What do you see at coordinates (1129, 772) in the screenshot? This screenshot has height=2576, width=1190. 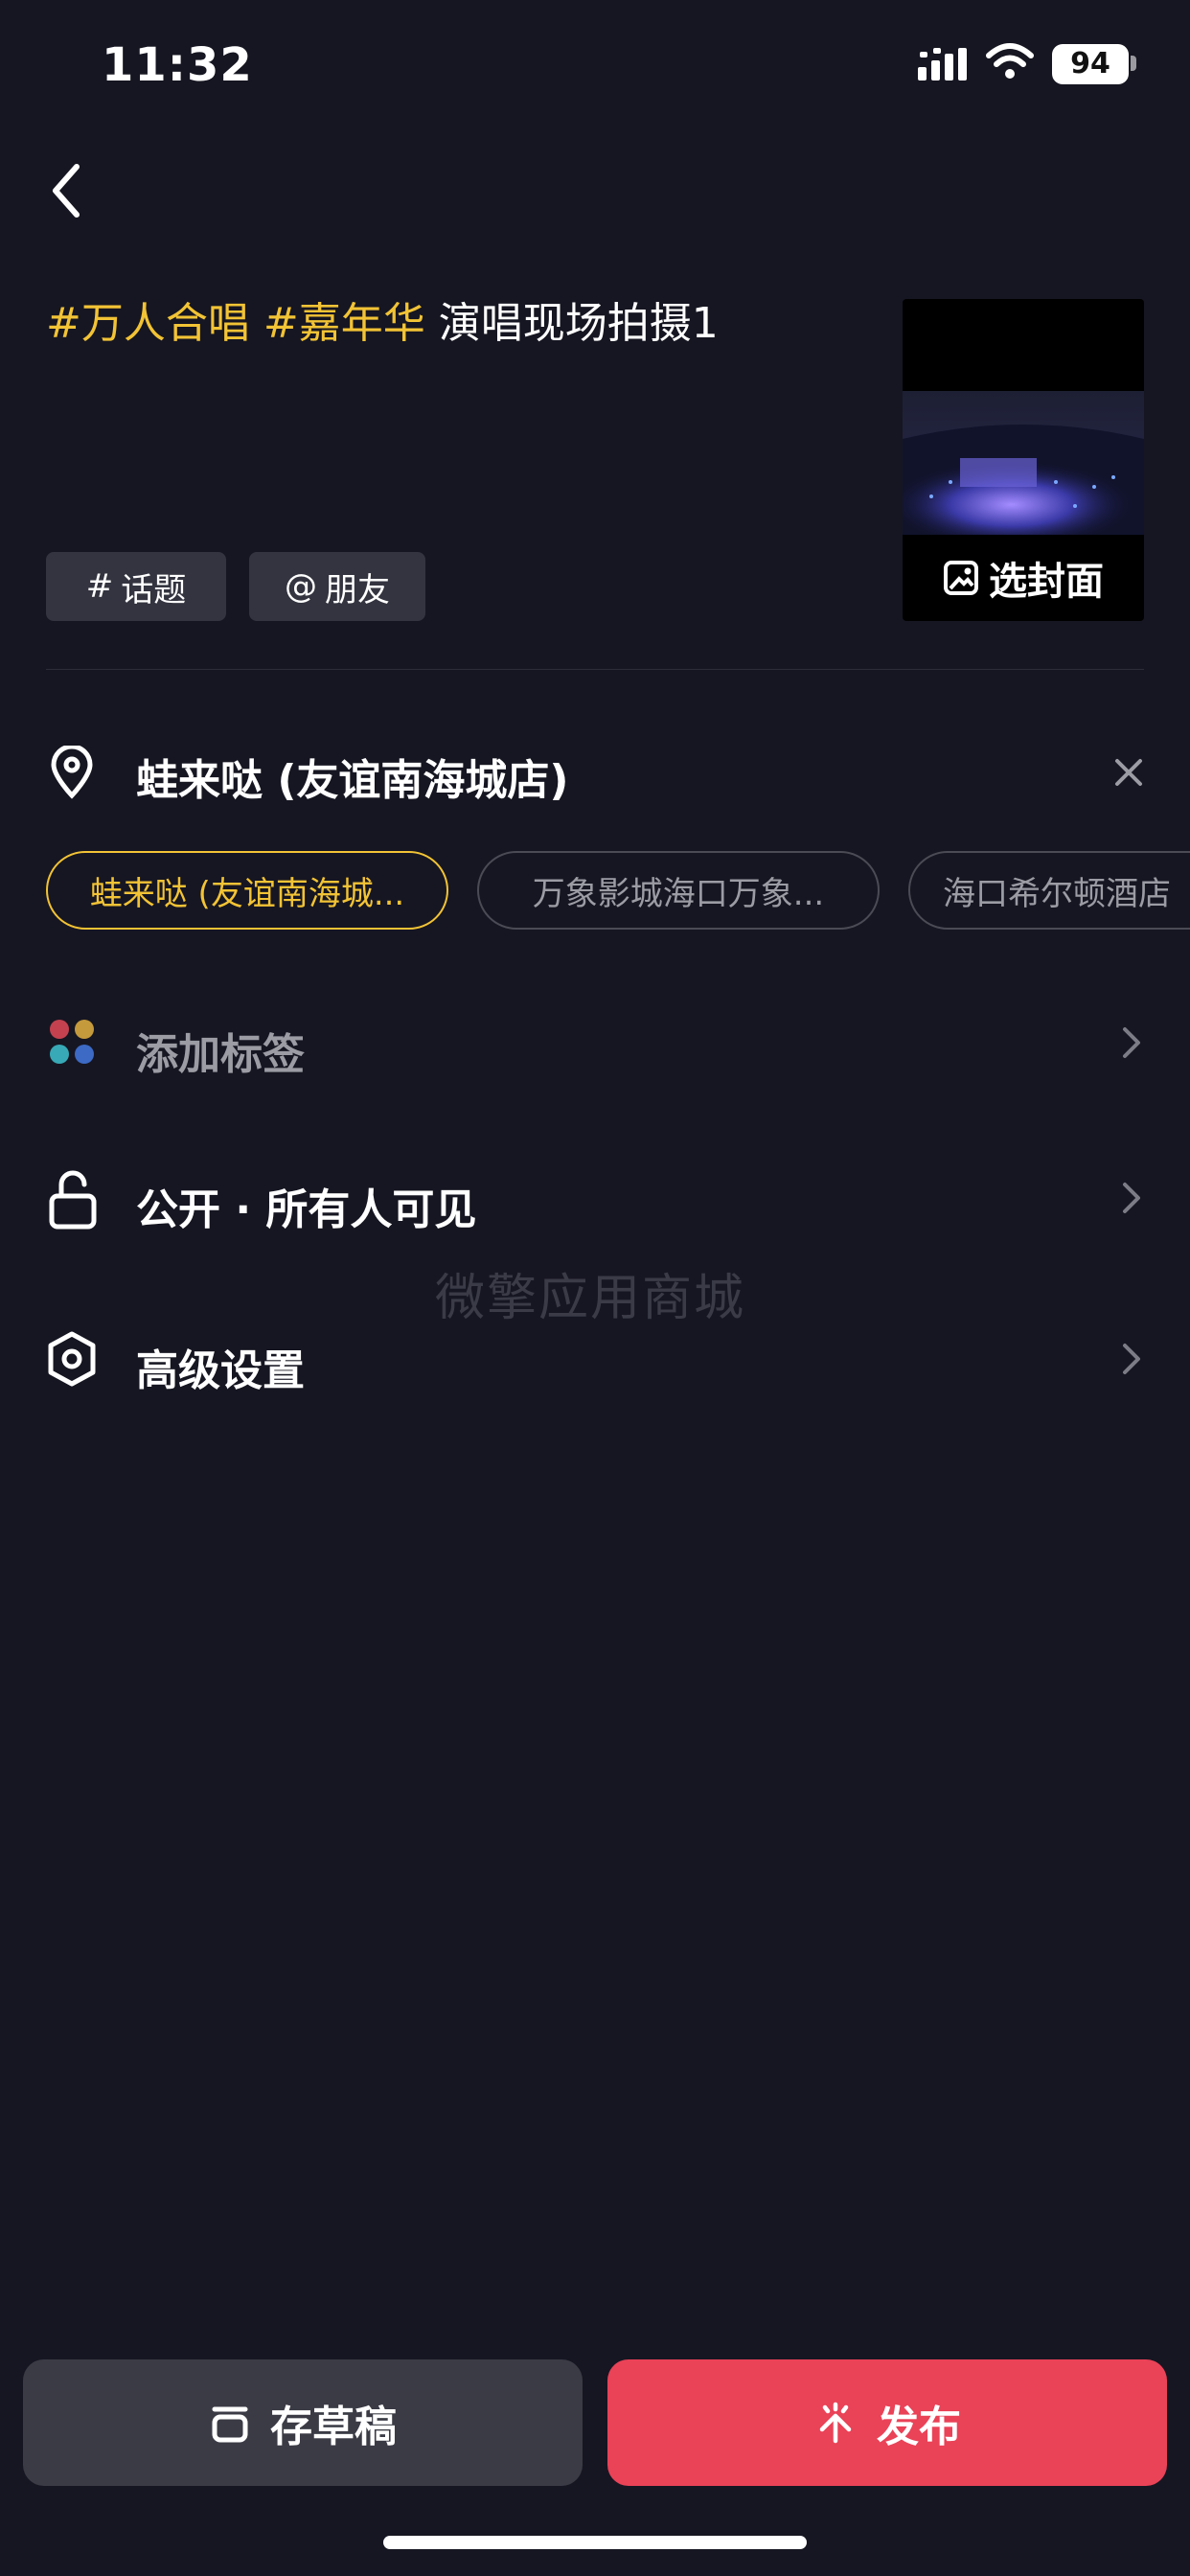 I see `close-icon` at bounding box center [1129, 772].